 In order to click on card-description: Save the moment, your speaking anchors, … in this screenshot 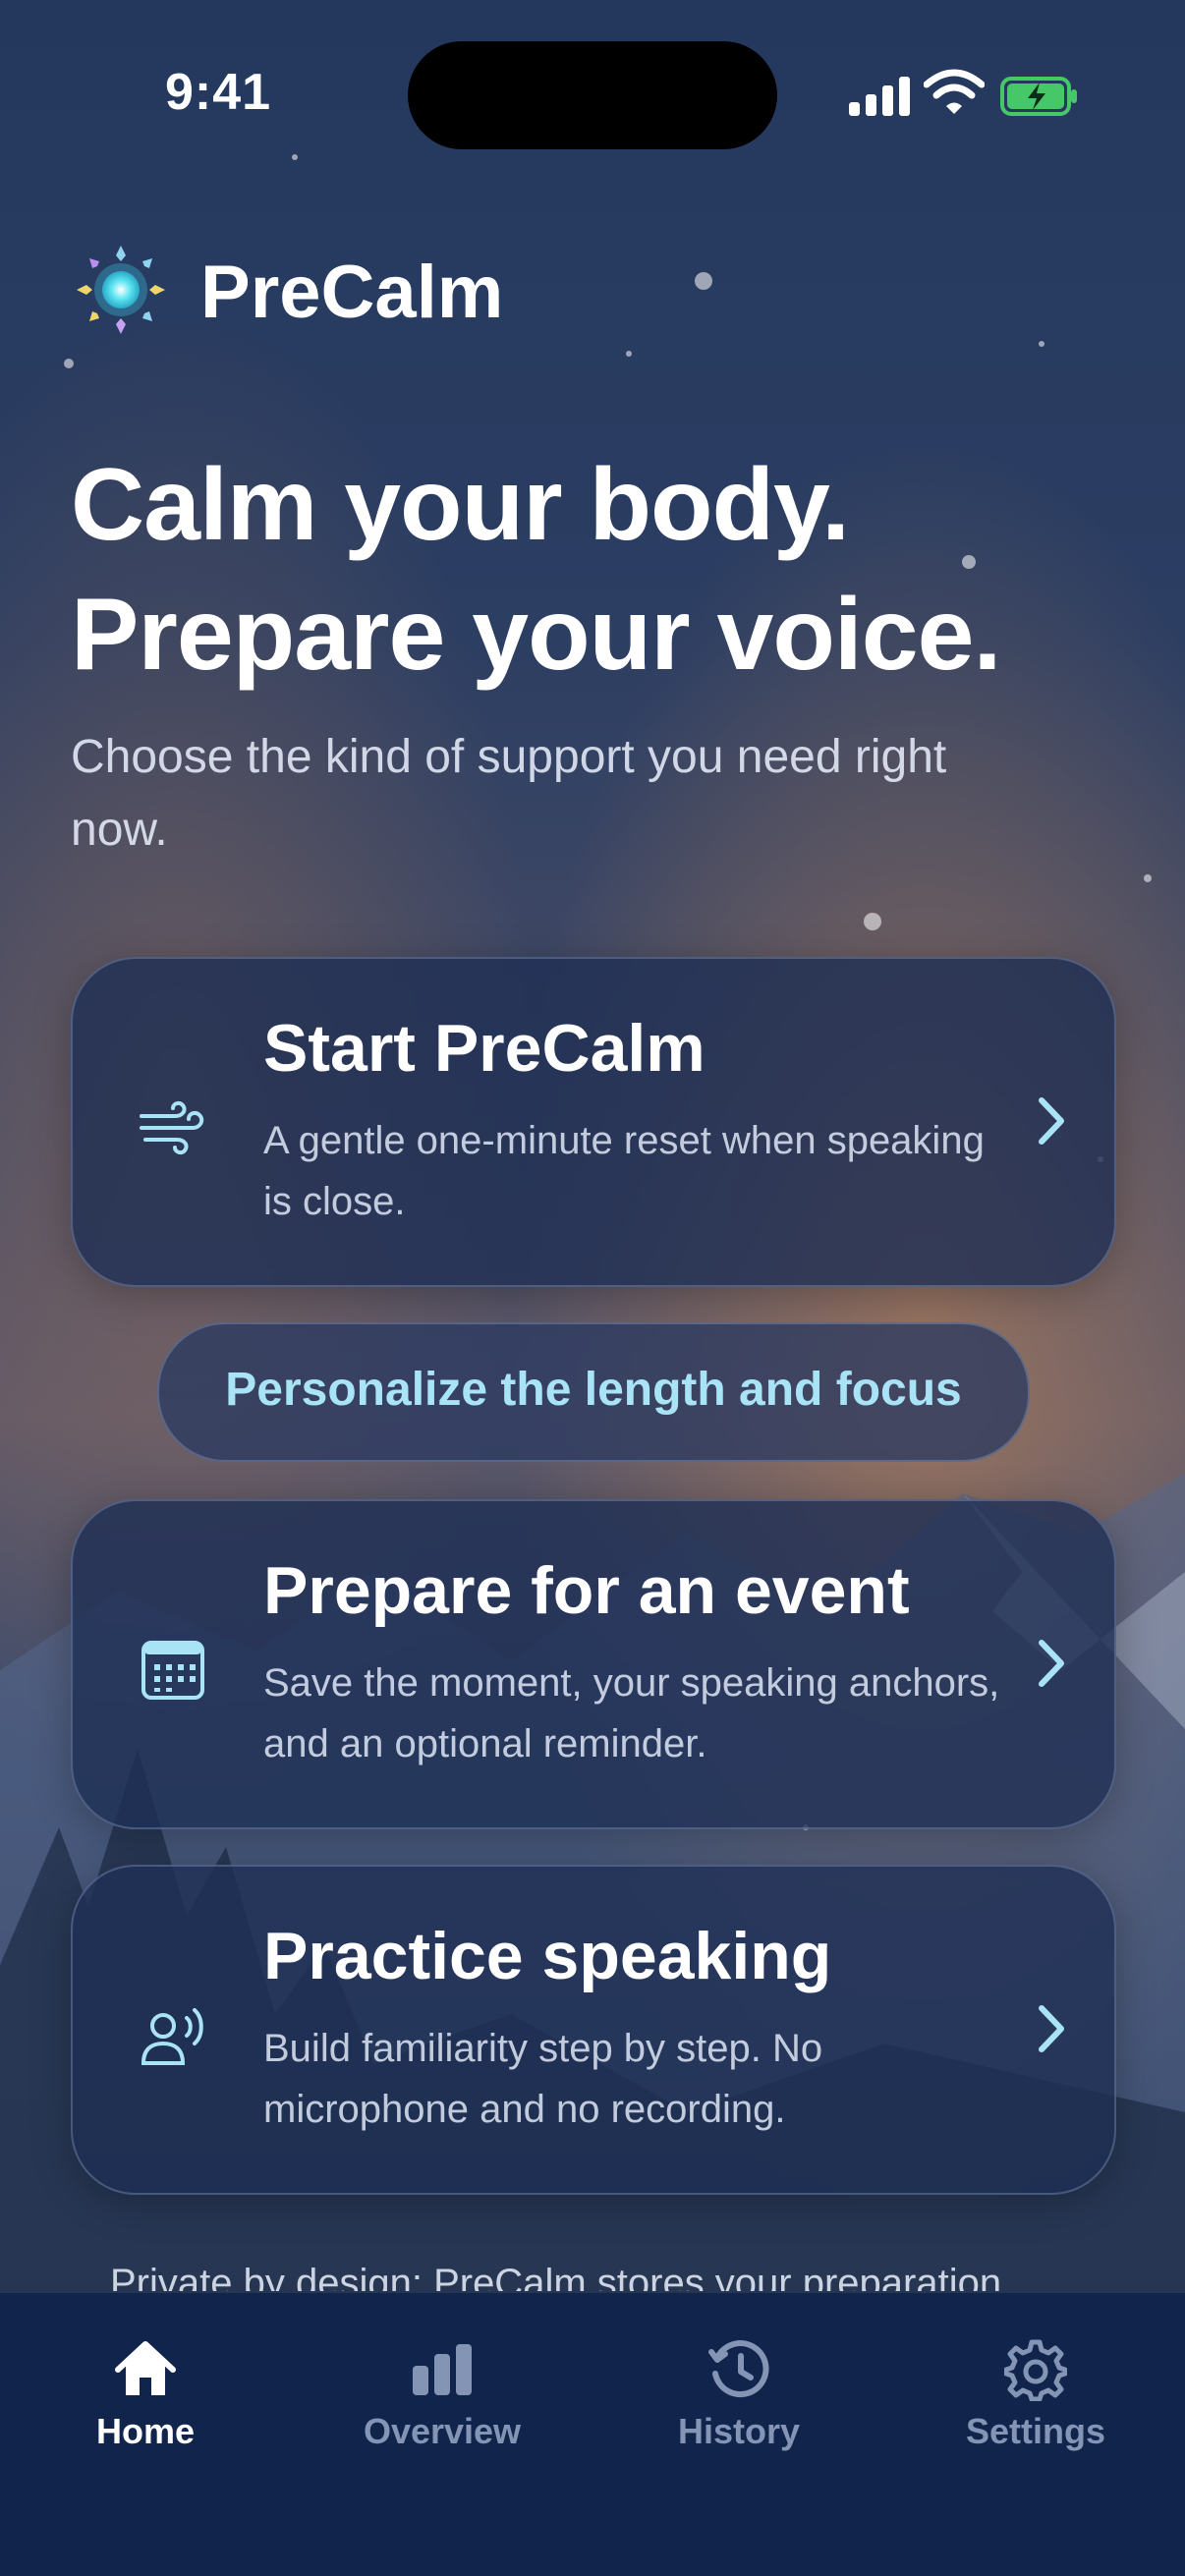, I will do `click(631, 1713)`.